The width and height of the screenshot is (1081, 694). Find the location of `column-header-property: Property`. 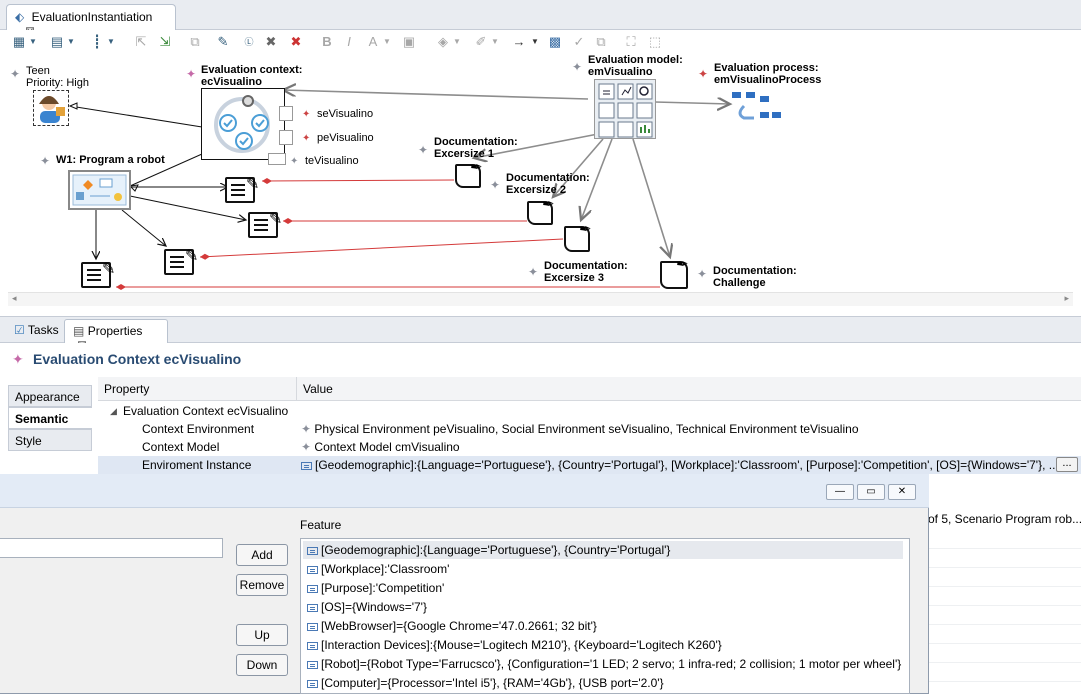

column-header-property: Property is located at coordinates (197, 389).